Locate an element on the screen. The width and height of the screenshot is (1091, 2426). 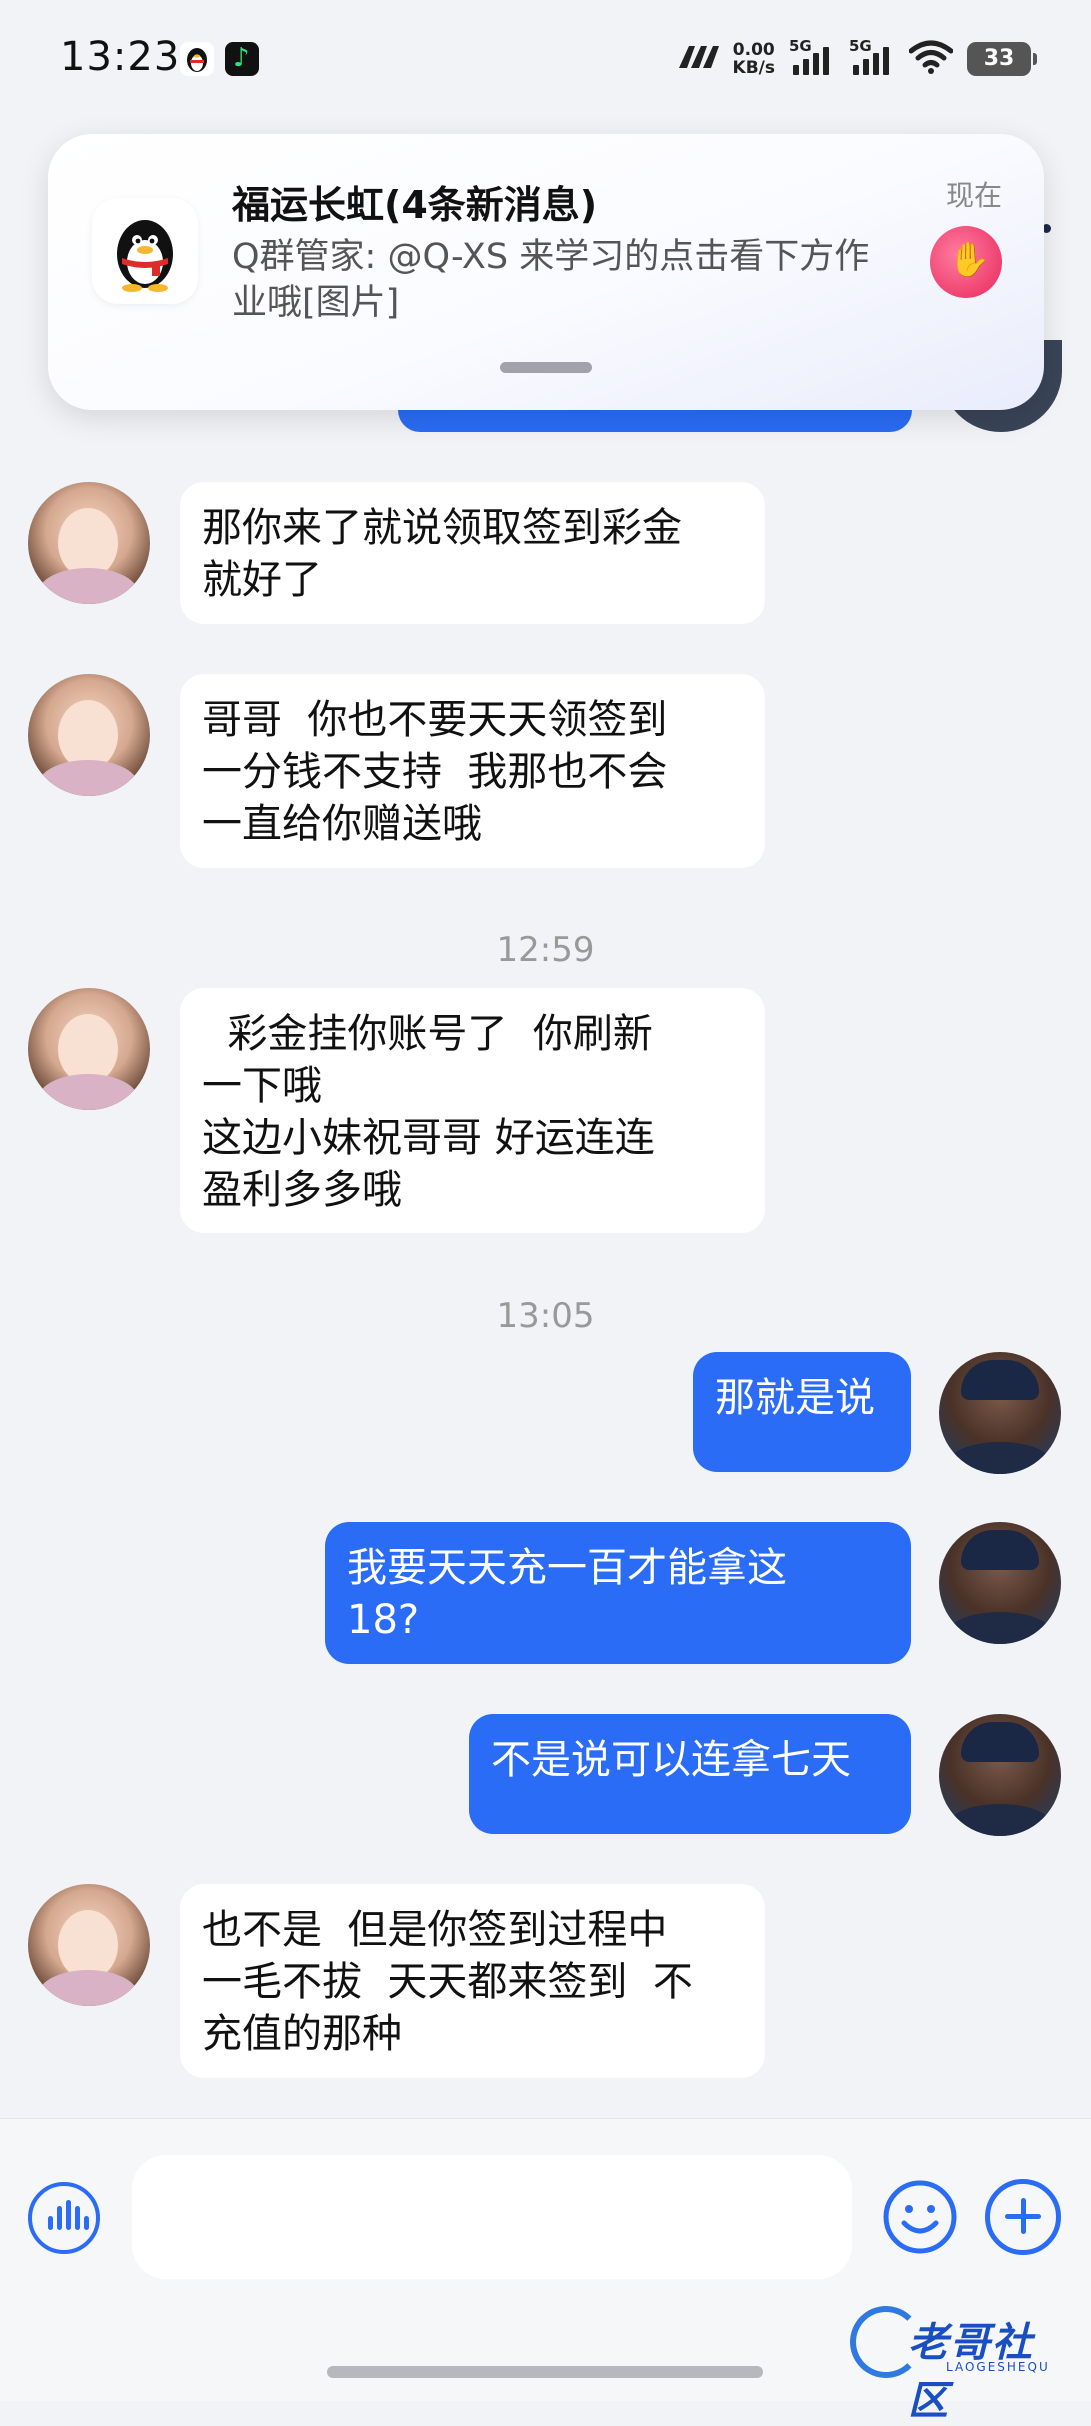
watermark-subtext: LAOGESHEQU is located at coordinates (998, 2367).